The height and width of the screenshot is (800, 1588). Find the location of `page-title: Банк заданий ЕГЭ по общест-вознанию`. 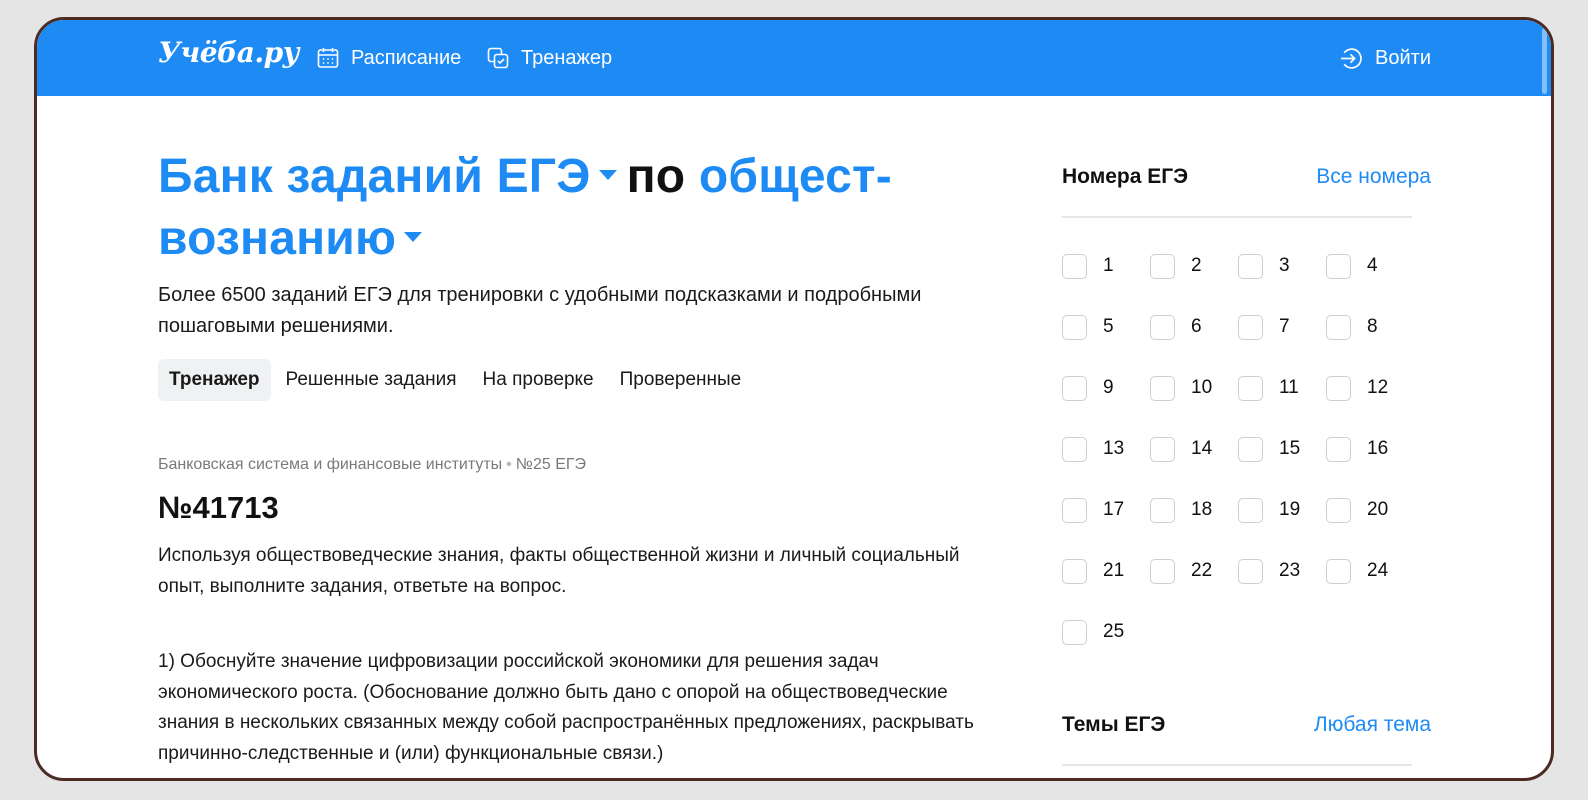

page-title: Банк заданий ЕГЭ по общест-вознанию is located at coordinates (558, 208).